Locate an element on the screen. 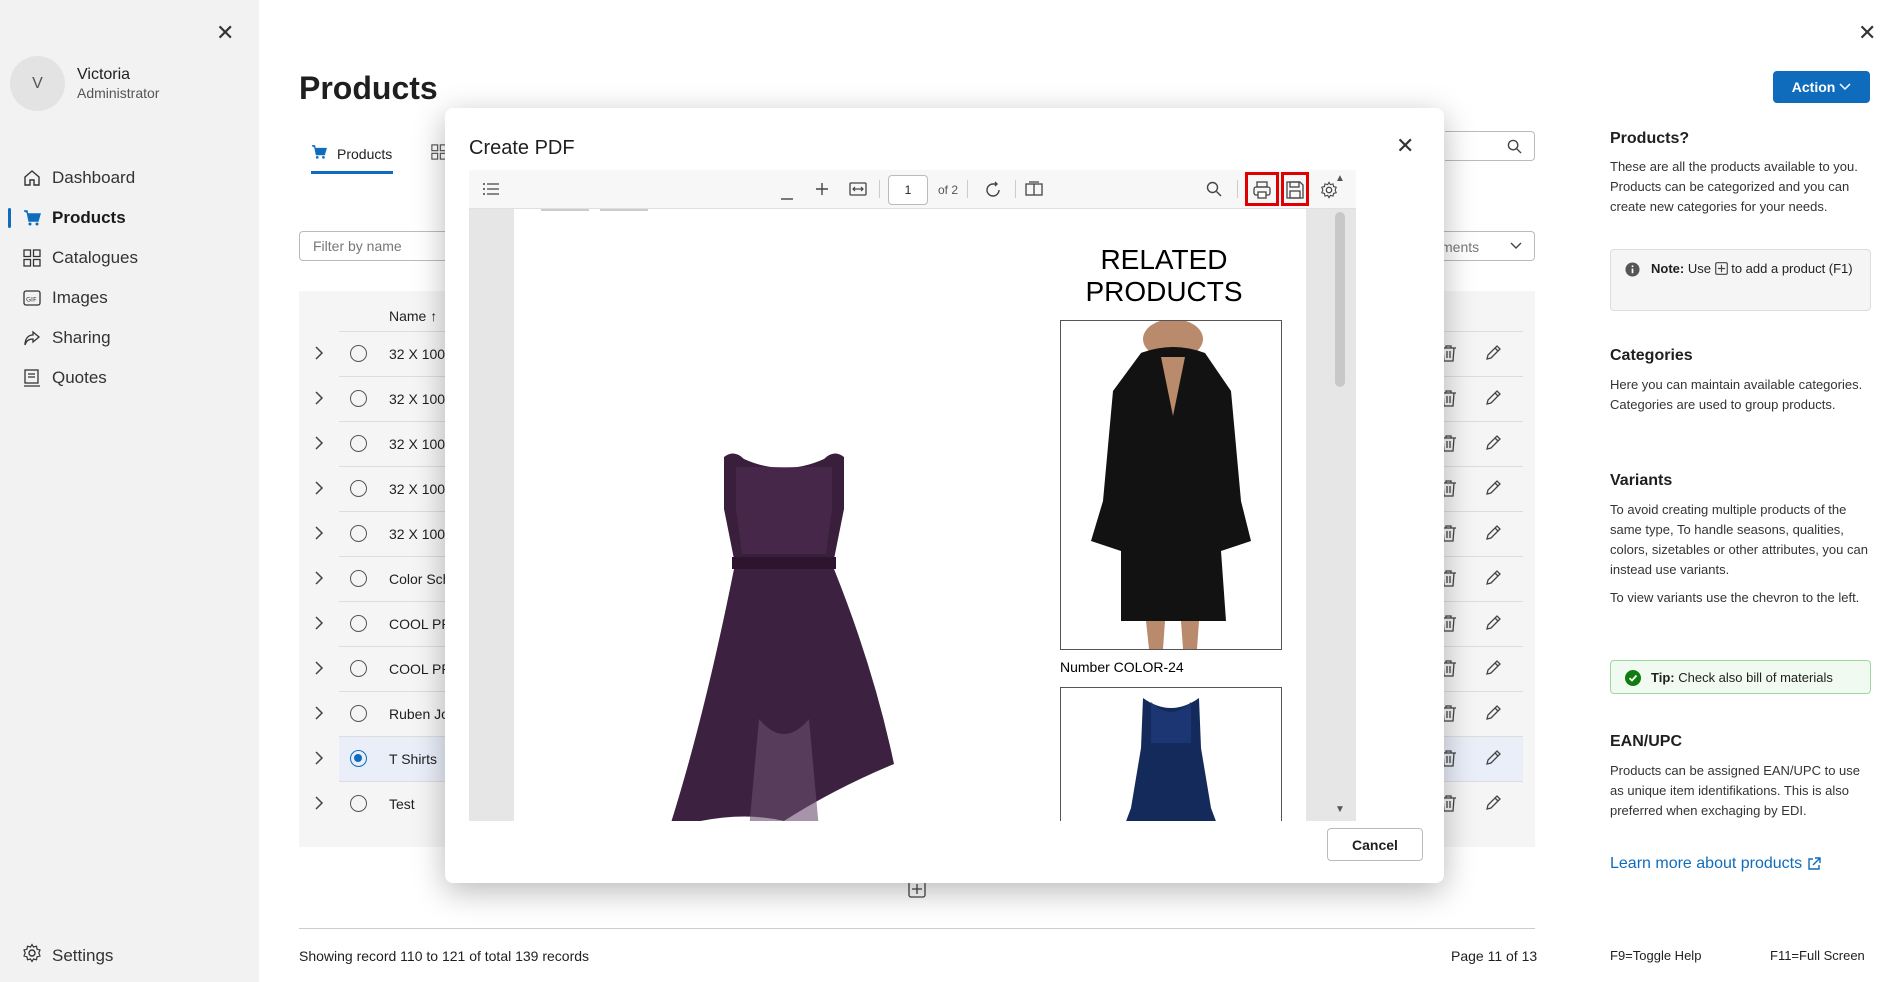 The image size is (1884, 982). outline-icon is located at coordinates (491, 191).